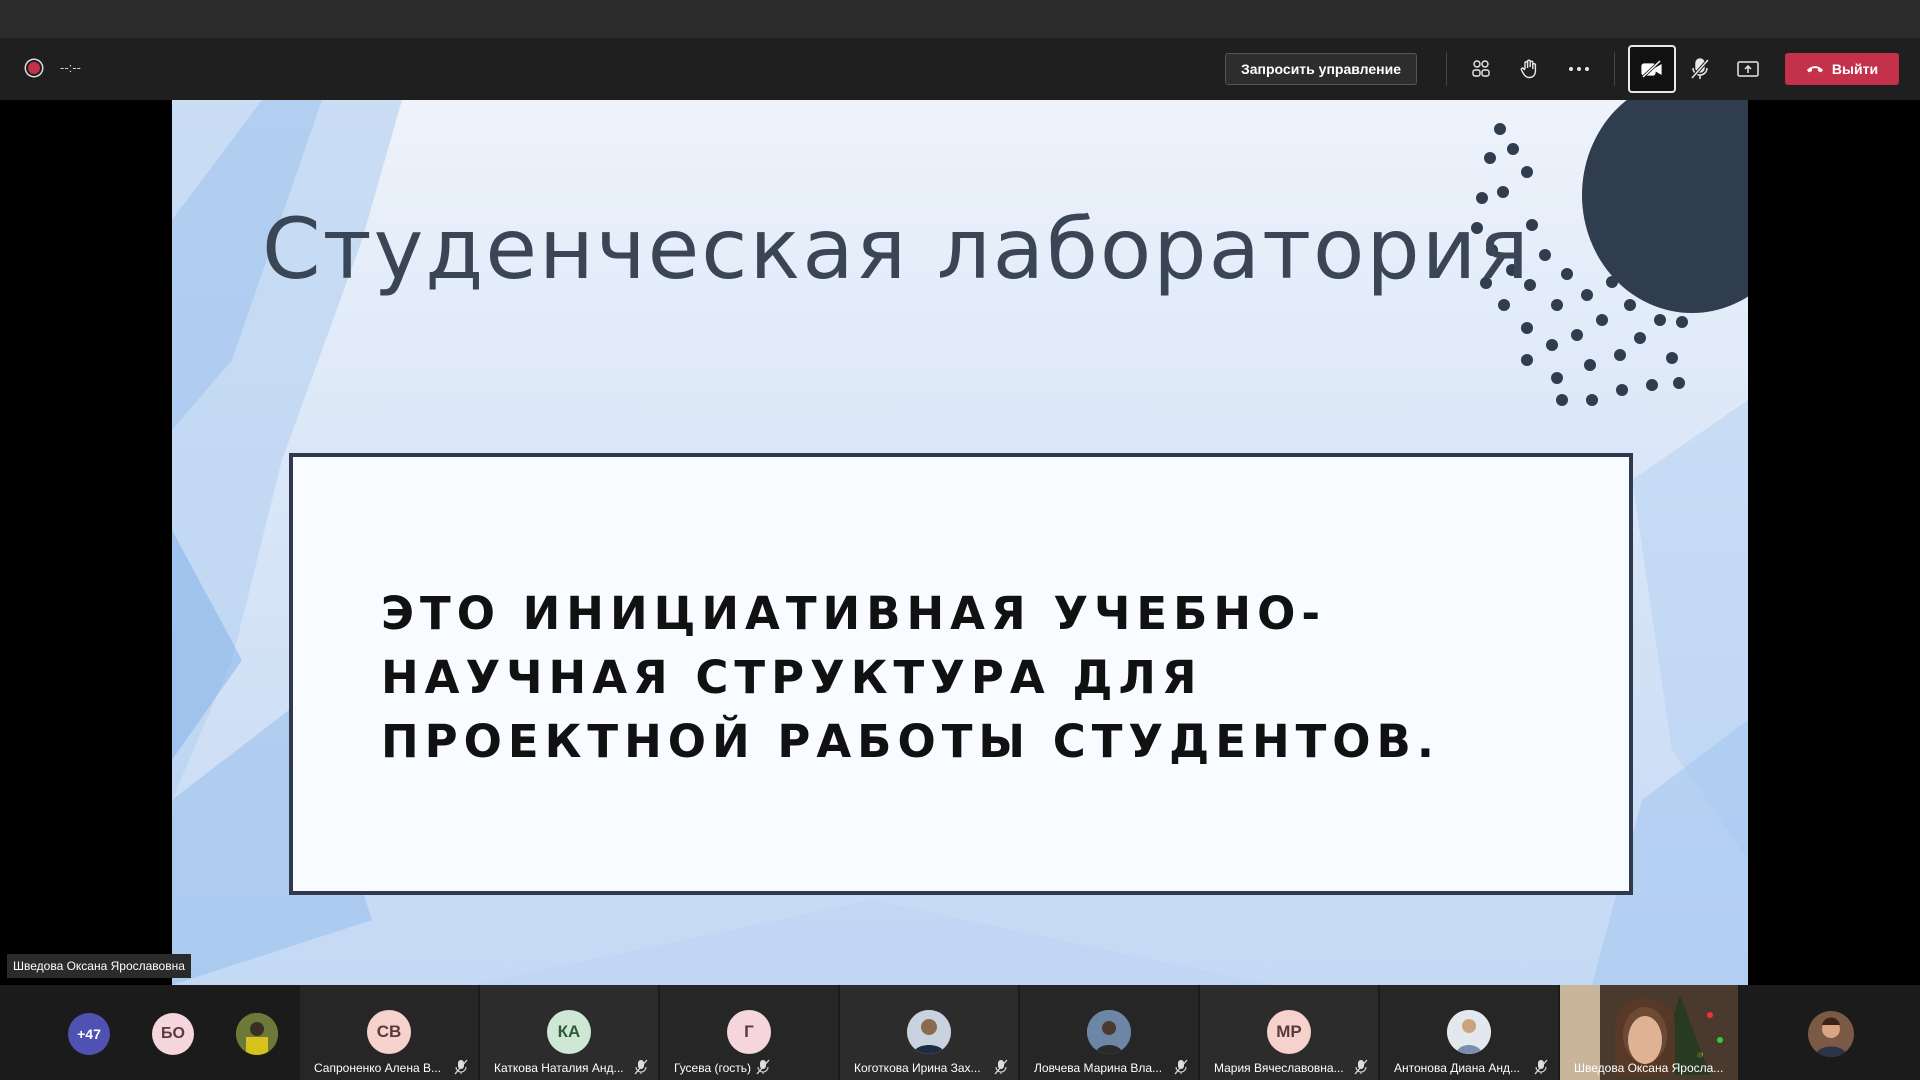 This screenshot has width=1920, height=1080. I want to click on avatar: МР, so click(1289, 1032).